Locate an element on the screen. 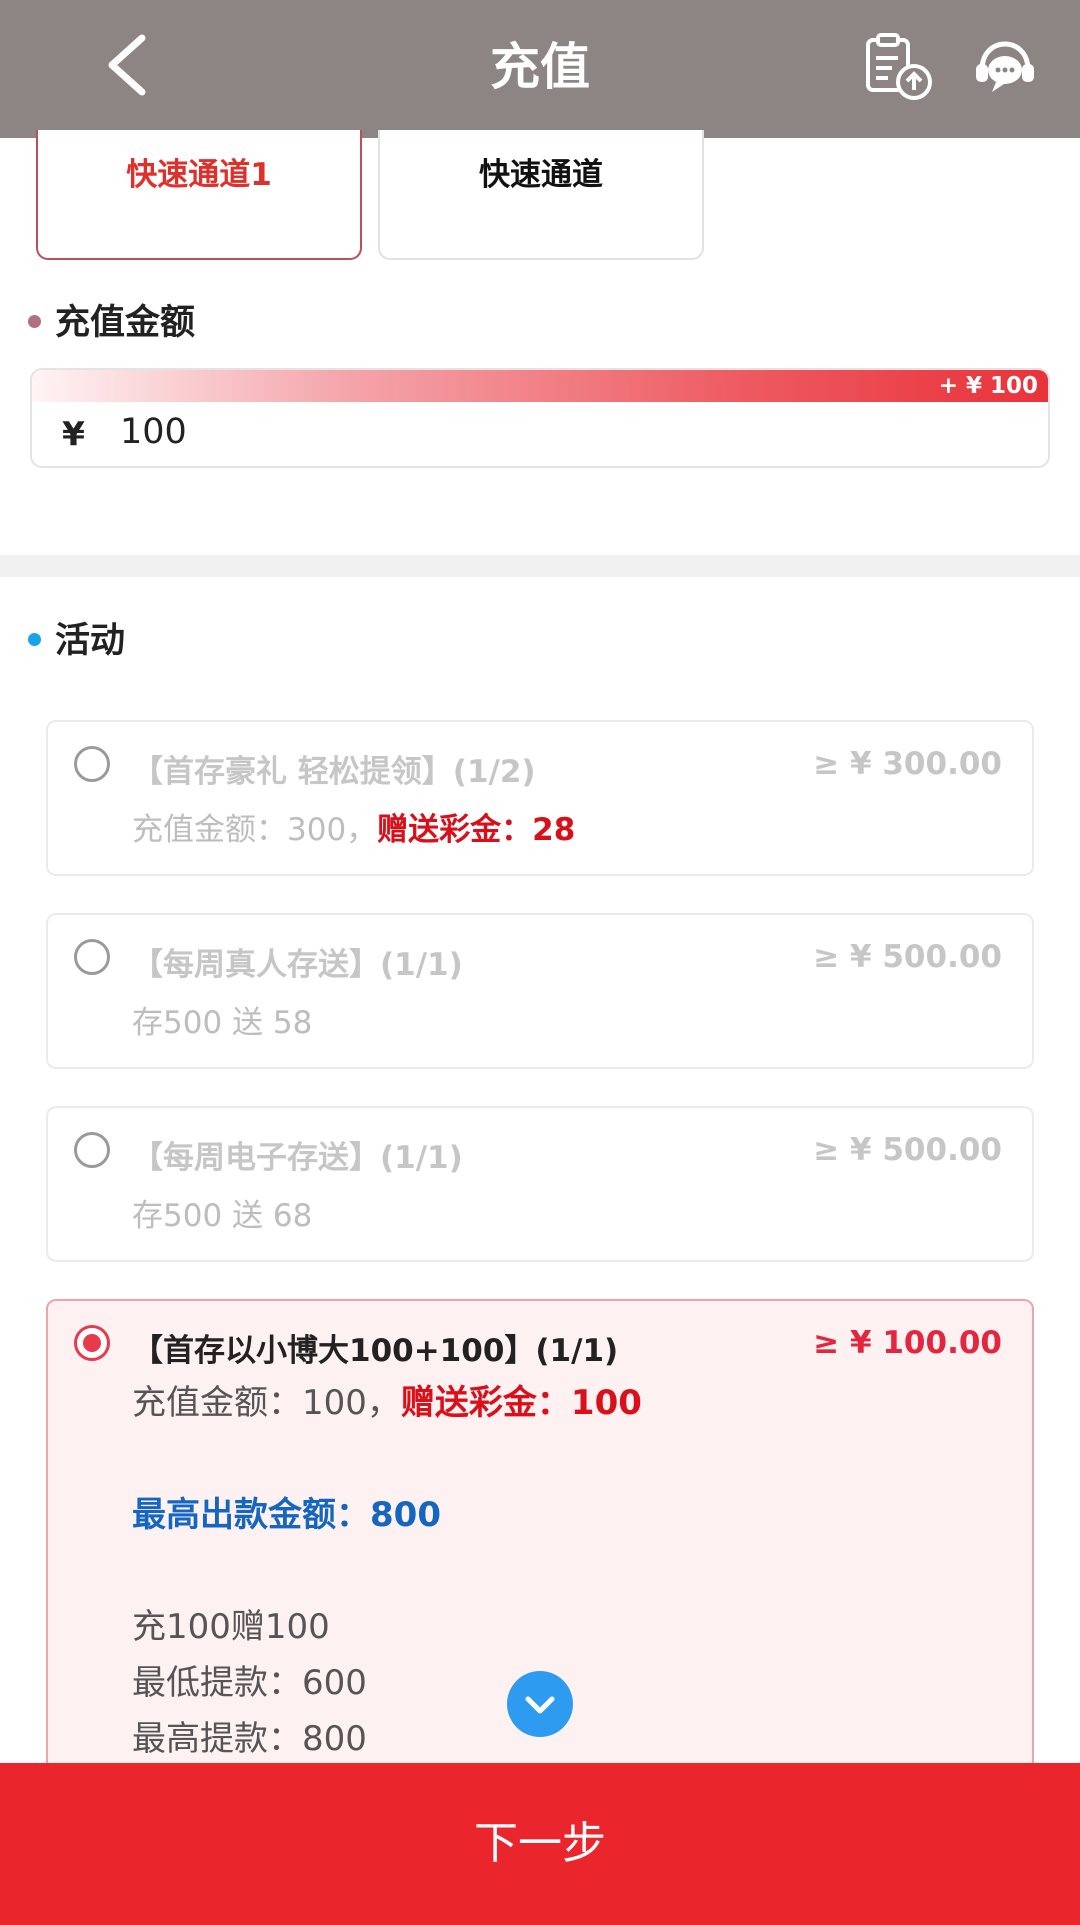 The image size is (1080, 1925). activity-section-title: 活动 is located at coordinates (76, 637).